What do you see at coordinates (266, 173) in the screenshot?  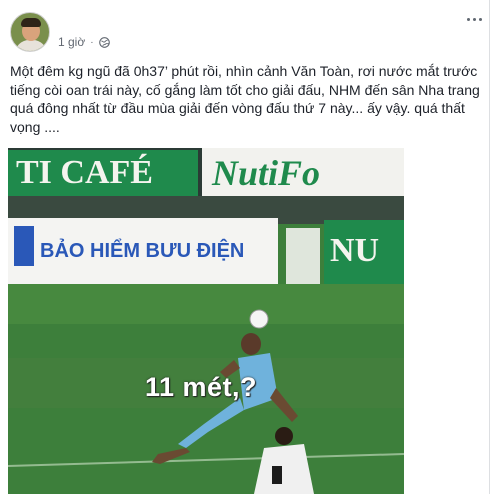 I see `banner-nutifood-text: NutiFo` at bounding box center [266, 173].